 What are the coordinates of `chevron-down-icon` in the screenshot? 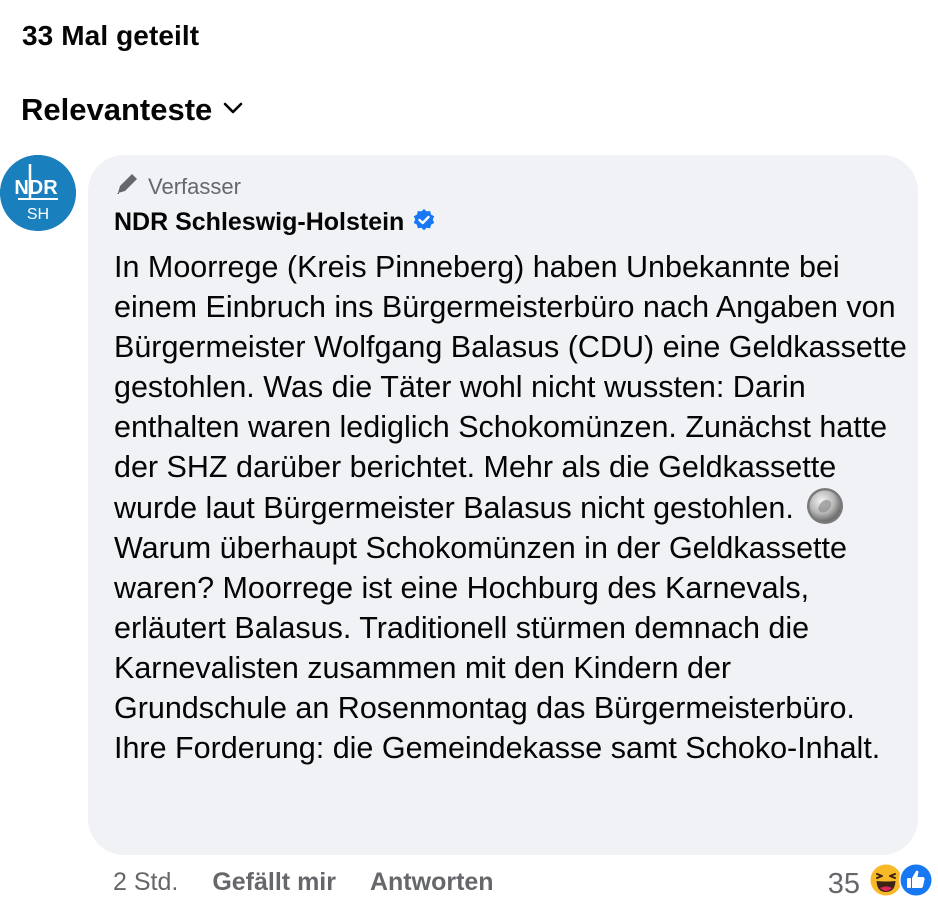 It's located at (233, 110).